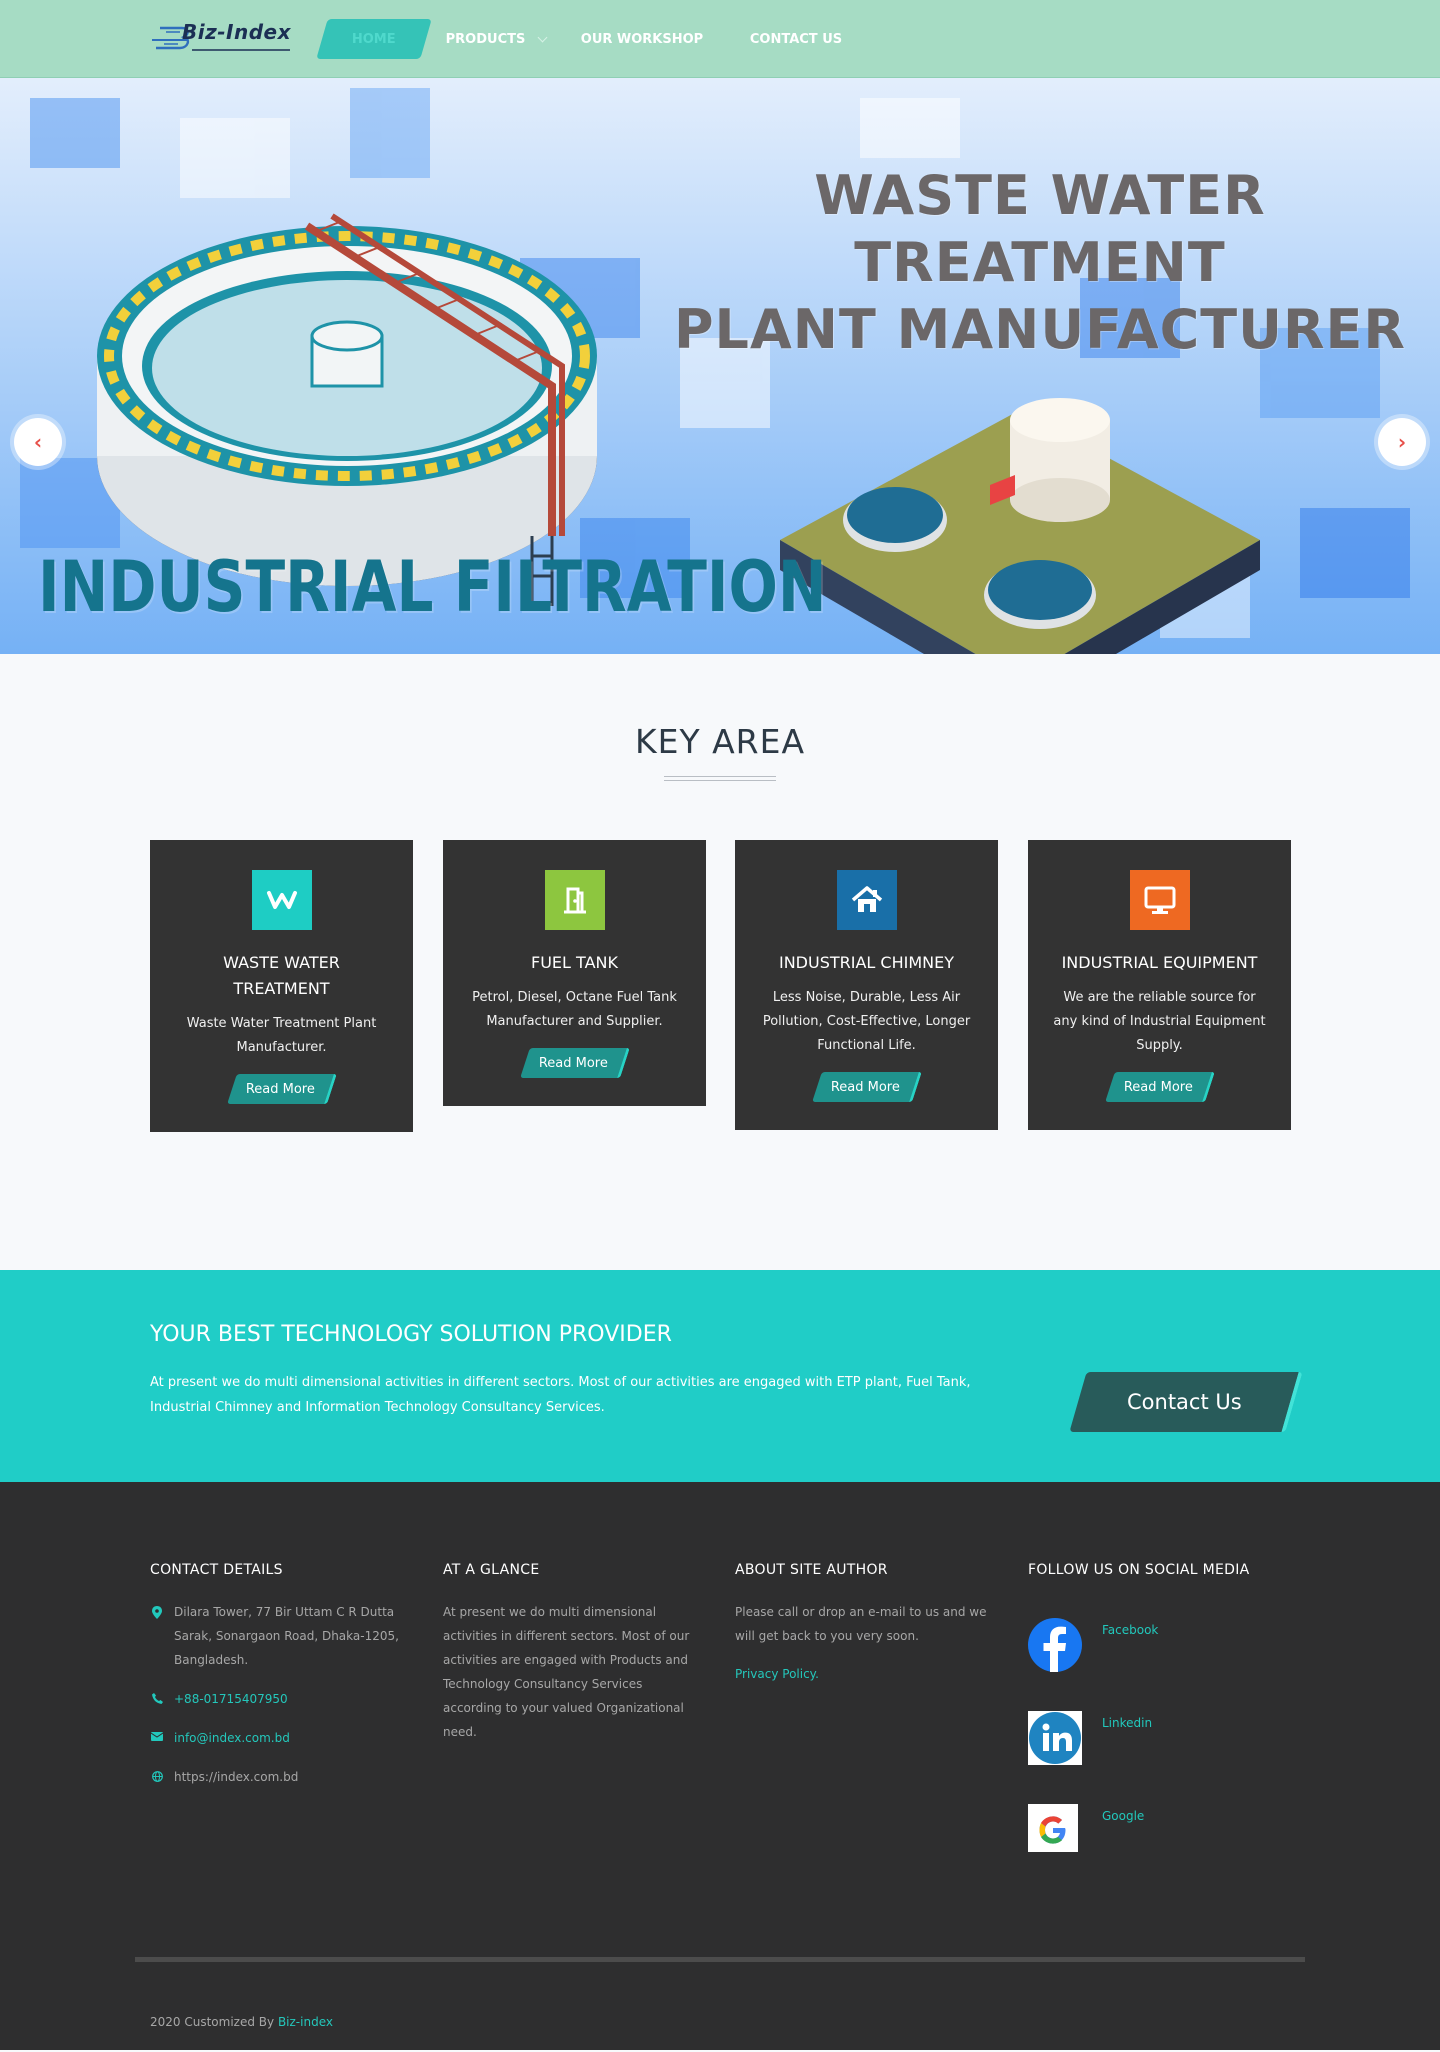 The width and height of the screenshot is (1440, 2052). I want to click on footer-social-column: FOLLOW US ON SOCIAL MEDIA, so click(1163, 1581).